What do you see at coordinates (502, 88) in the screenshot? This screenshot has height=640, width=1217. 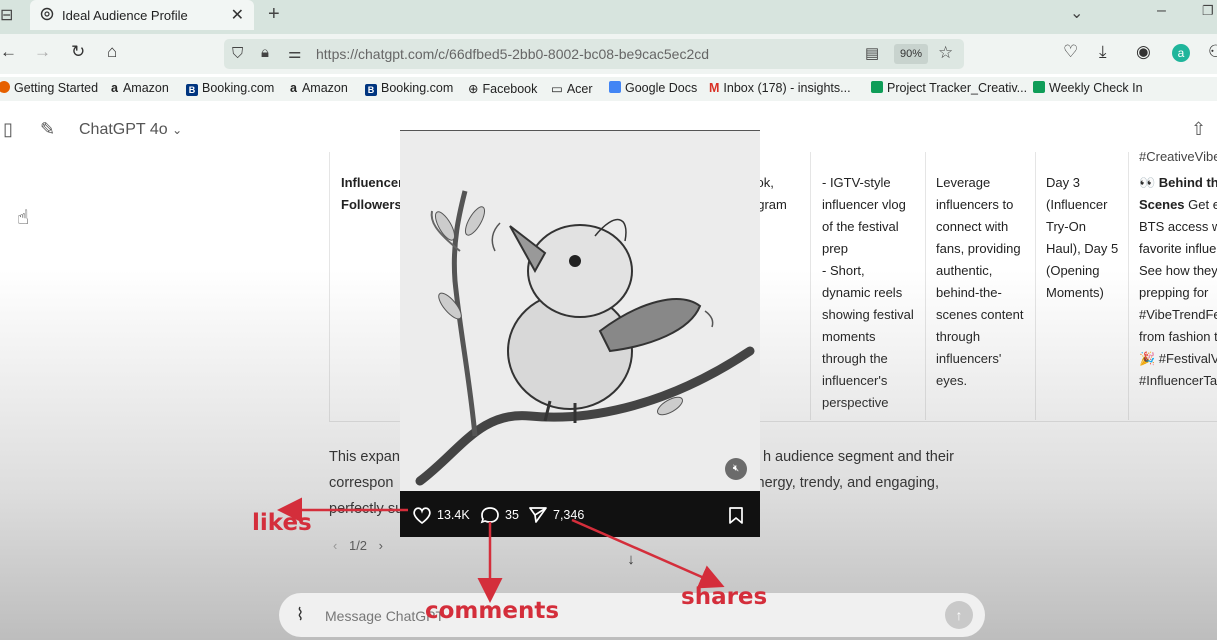 I see `bookmark-facebook: ⊕ Facebook` at bounding box center [502, 88].